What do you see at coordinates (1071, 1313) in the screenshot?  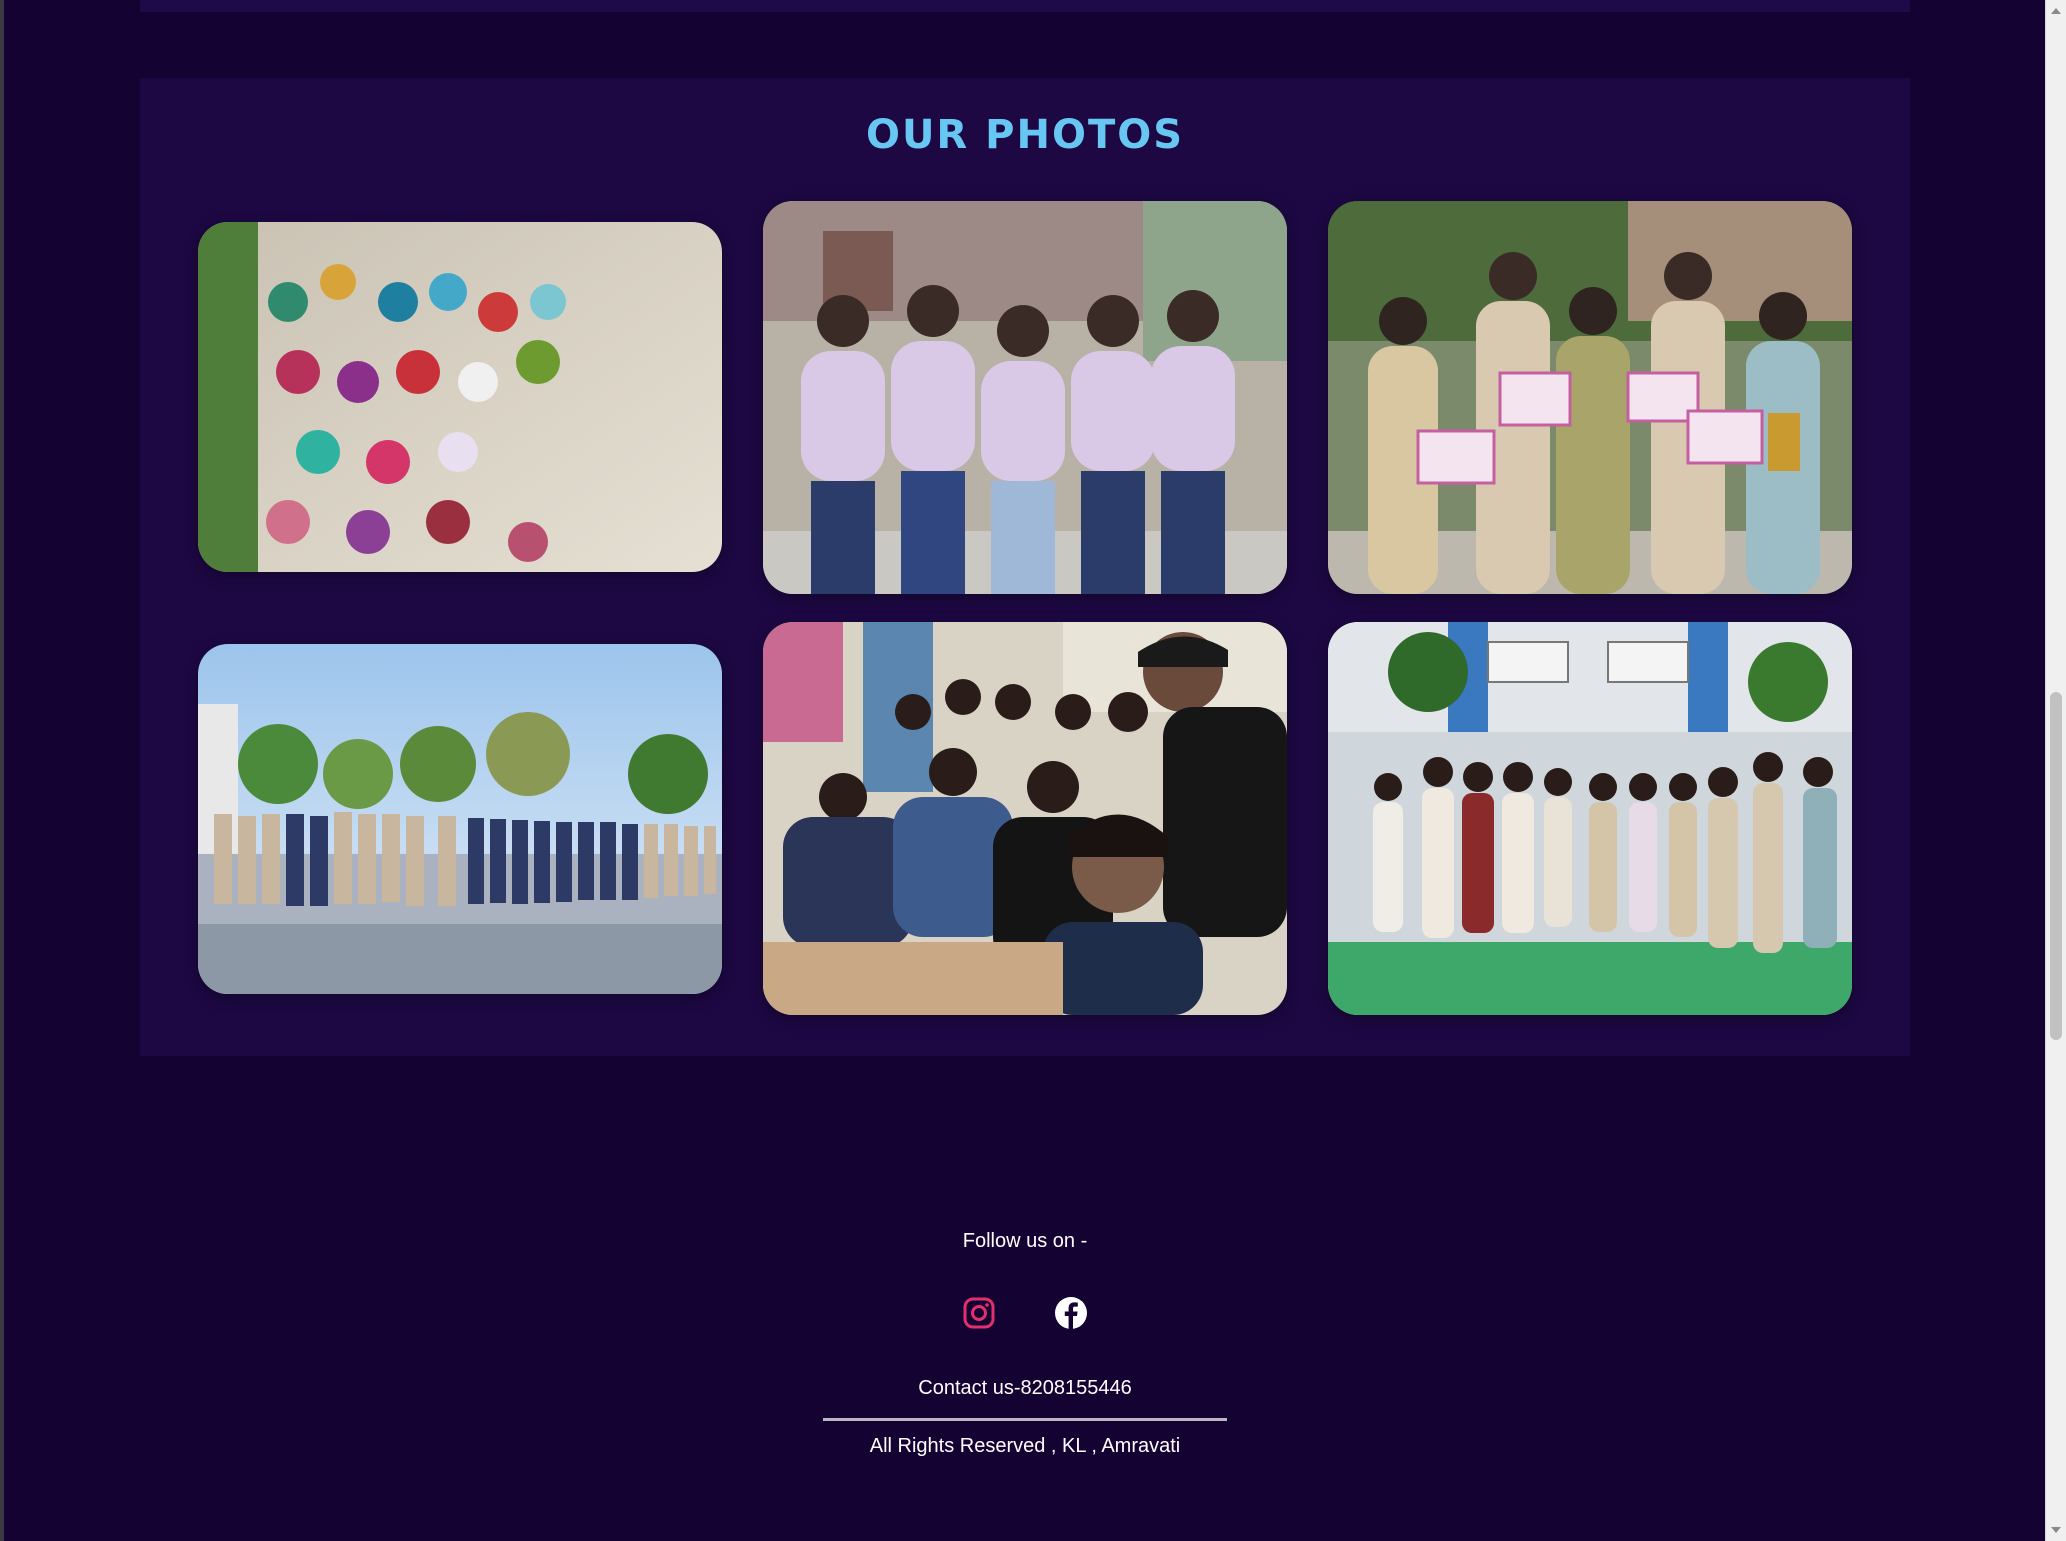 I see `facebook-icon` at bounding box center [1071, 1313].